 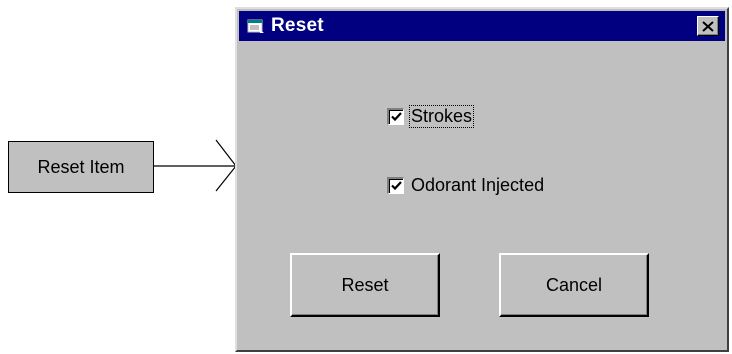 What do you see at coordinates (477, 185) in the screenshot?
I see `odorant-injected-label: Odorant Injected` at bounding box center [477, 185].